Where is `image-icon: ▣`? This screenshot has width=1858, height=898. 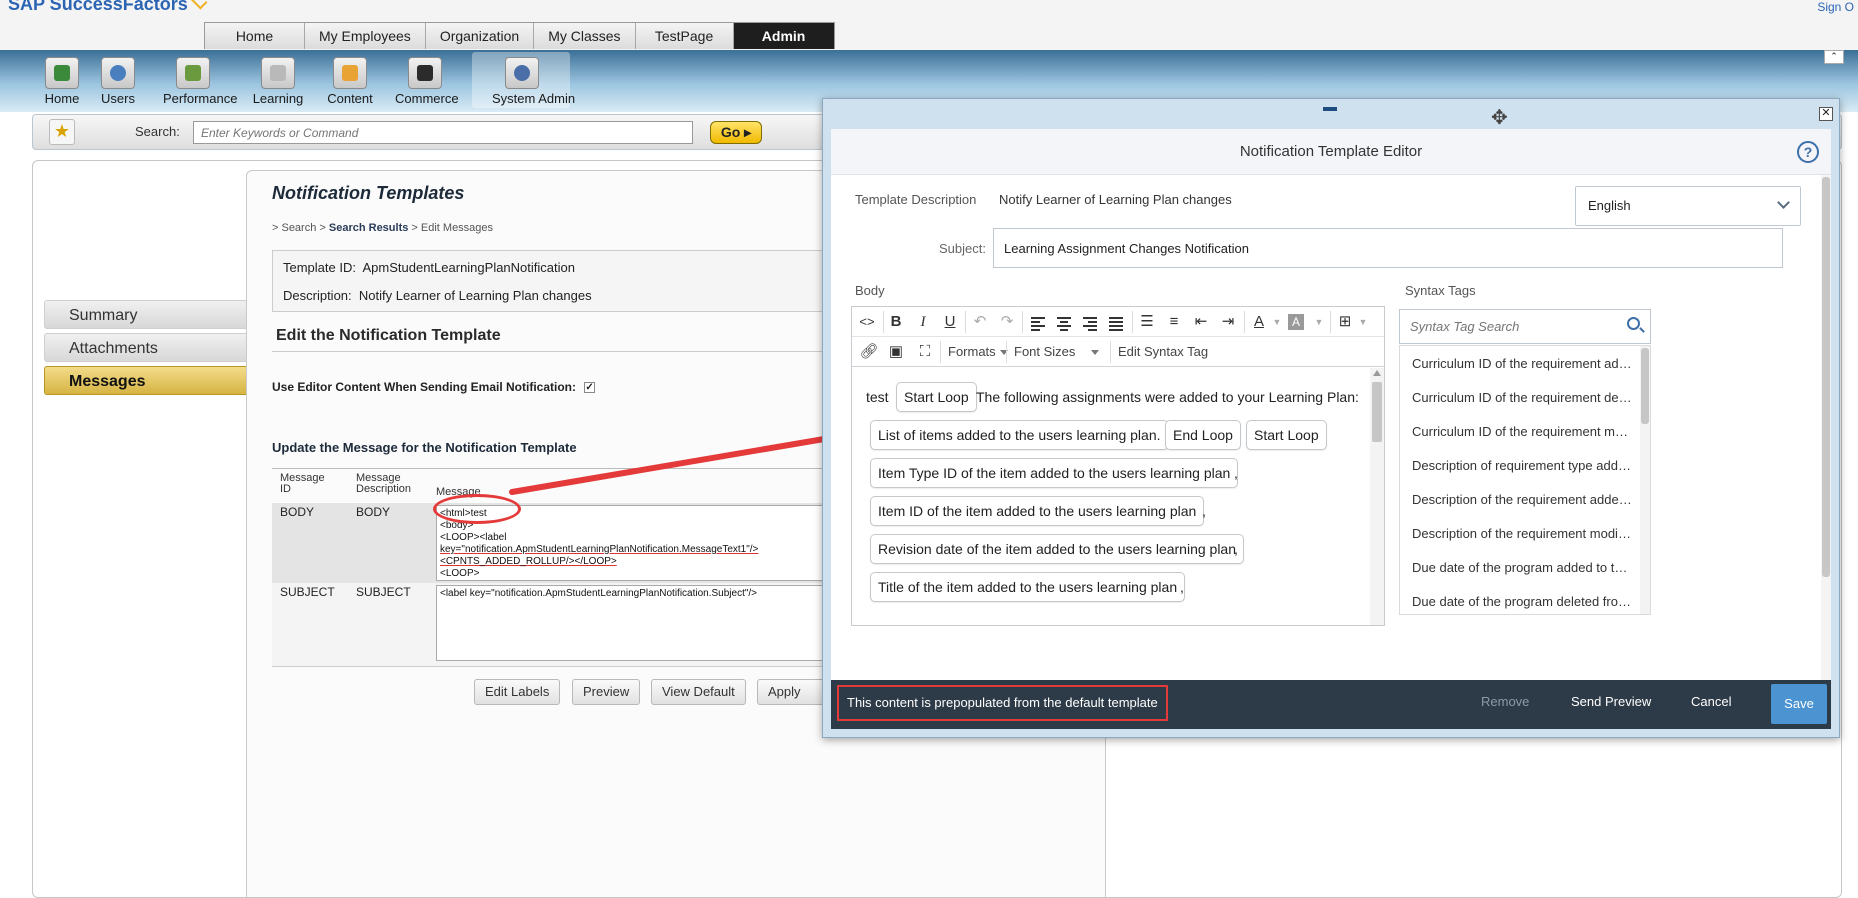 image-icon: ▣ is located at coordinates (896, 352).